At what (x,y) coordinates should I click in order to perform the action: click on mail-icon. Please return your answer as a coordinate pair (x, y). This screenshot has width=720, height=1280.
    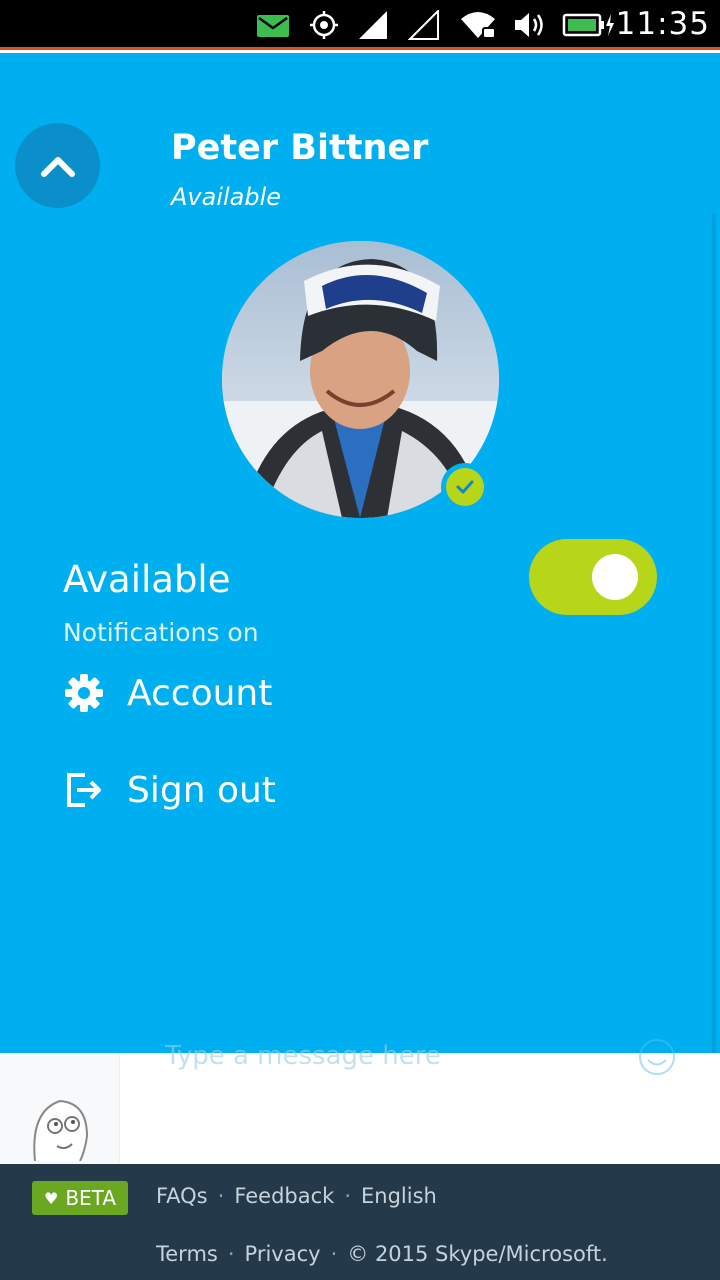
    Looking at the image, I should click on (273, 26).